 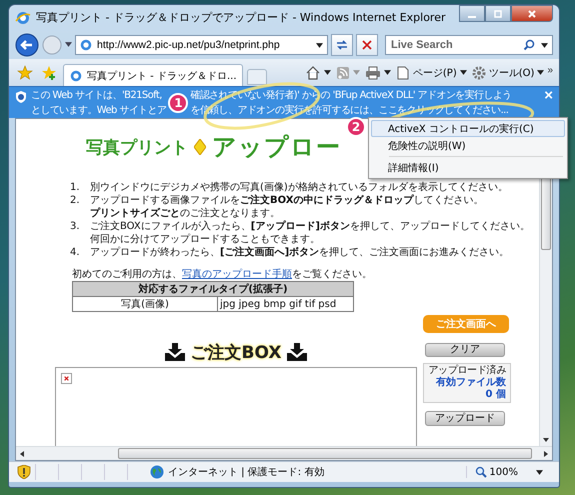 I want to click on scroll-left-icon, so click(x=22, y=453).